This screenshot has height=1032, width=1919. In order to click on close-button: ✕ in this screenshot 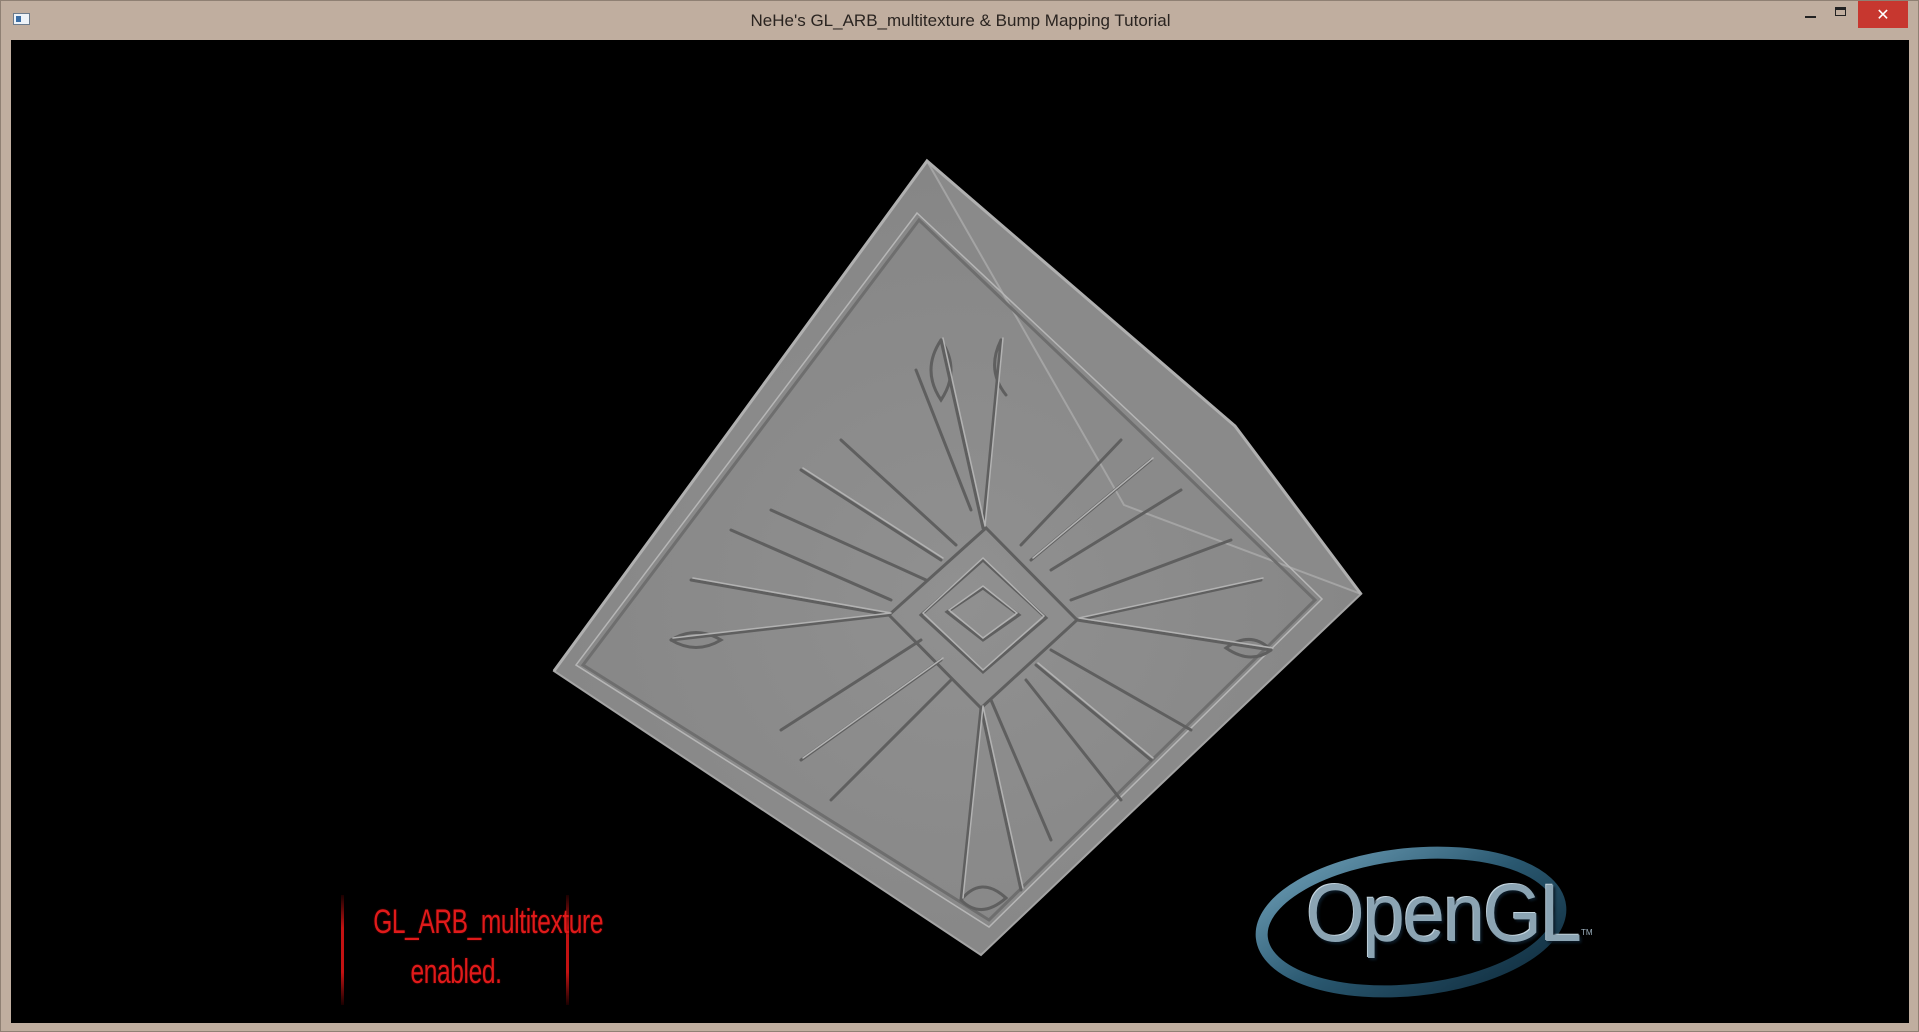, I will do `click(1883, 14)`.